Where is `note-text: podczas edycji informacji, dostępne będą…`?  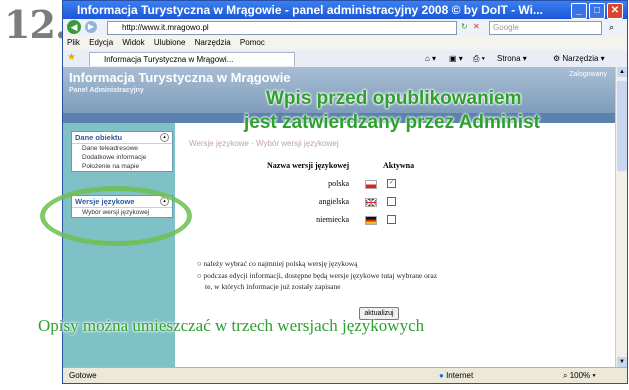
note-text: podczas edycji informacji, dostępne będą… is located at coordinates (320, 275).